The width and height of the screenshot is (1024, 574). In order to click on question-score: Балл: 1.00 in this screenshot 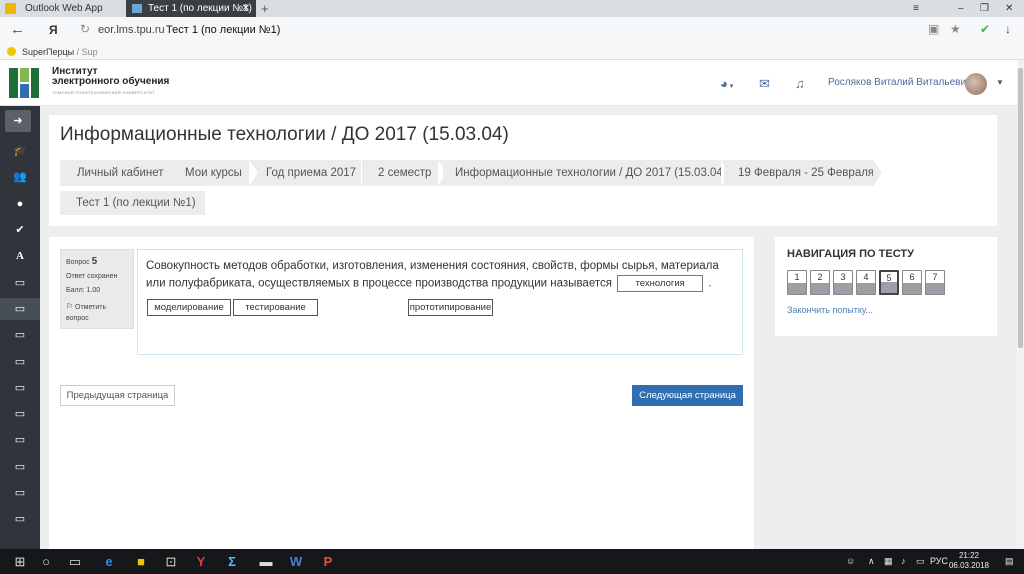, I will do `click(83, 290)`.